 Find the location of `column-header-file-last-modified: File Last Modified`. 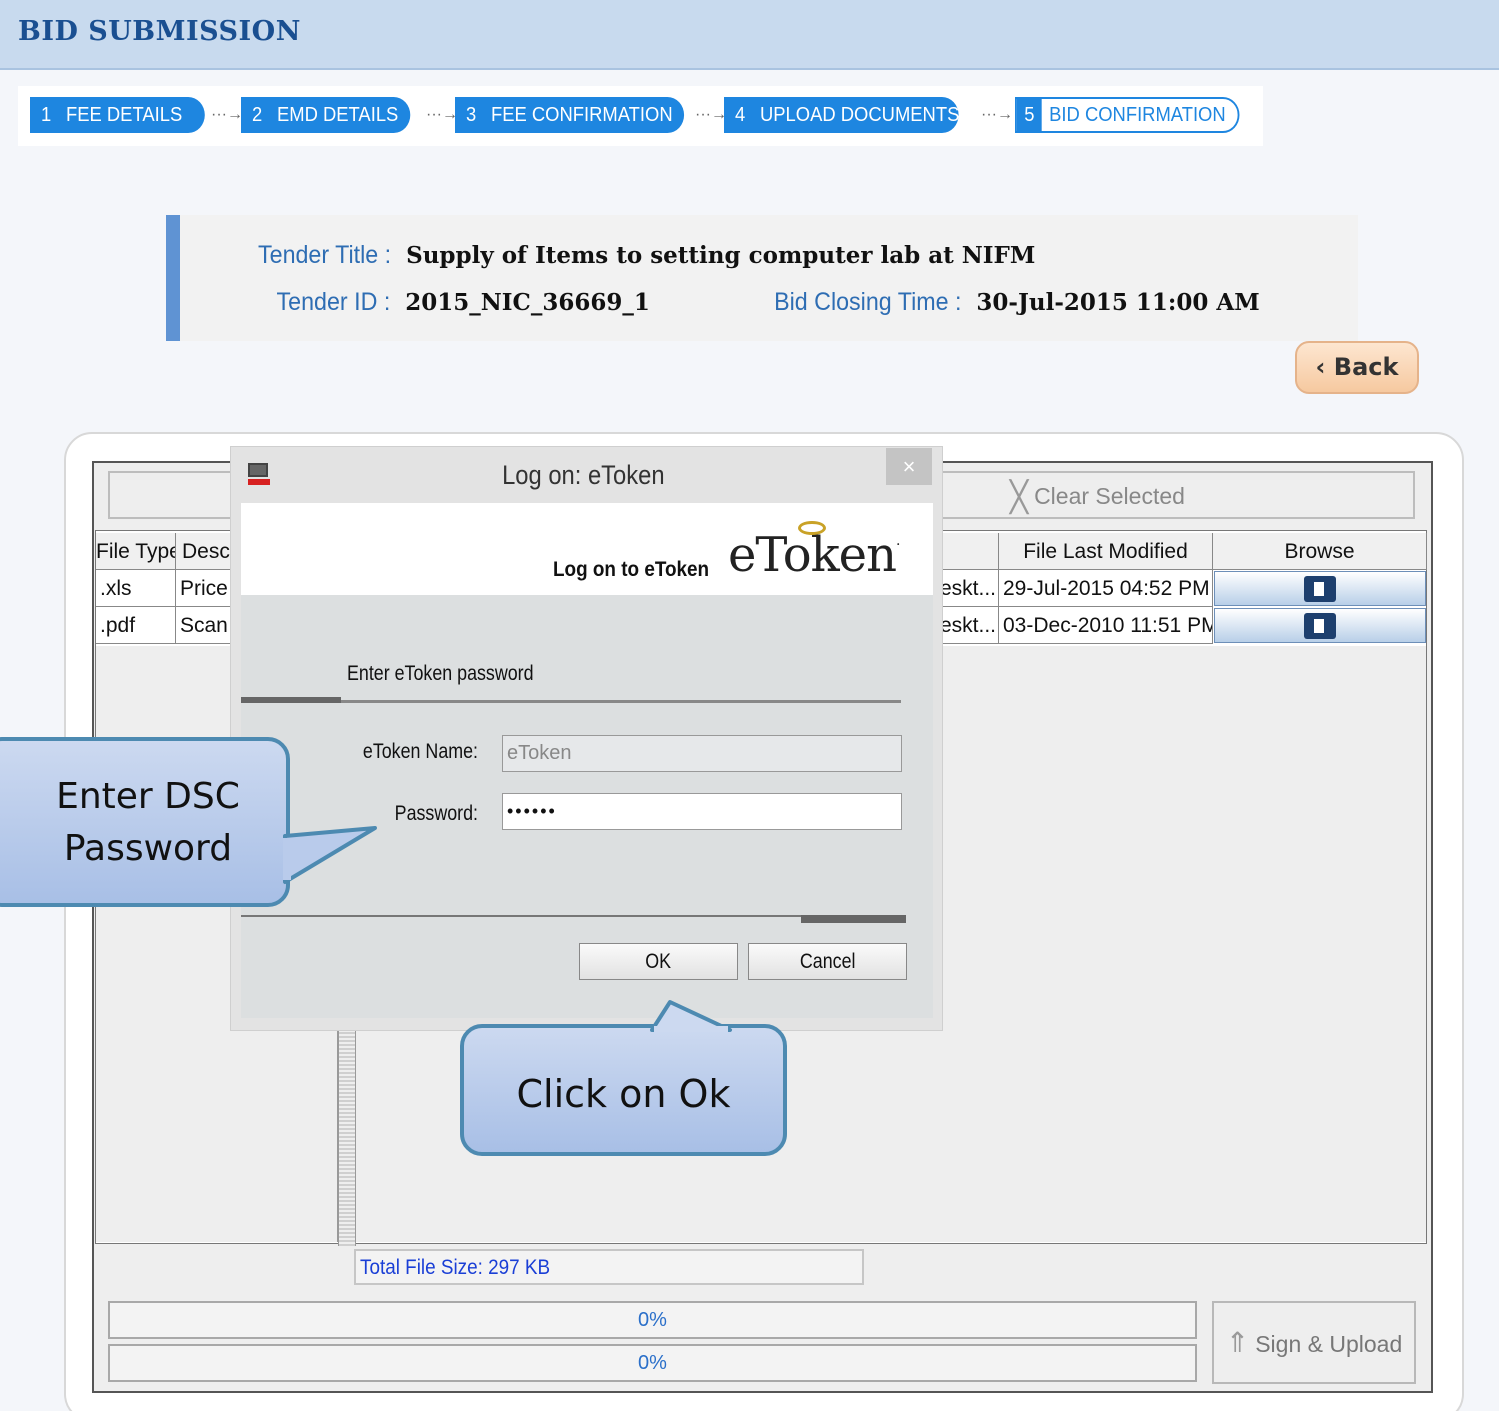

column-header-file-last-modified: File Last Modified is located at coordinates (1106, 551).